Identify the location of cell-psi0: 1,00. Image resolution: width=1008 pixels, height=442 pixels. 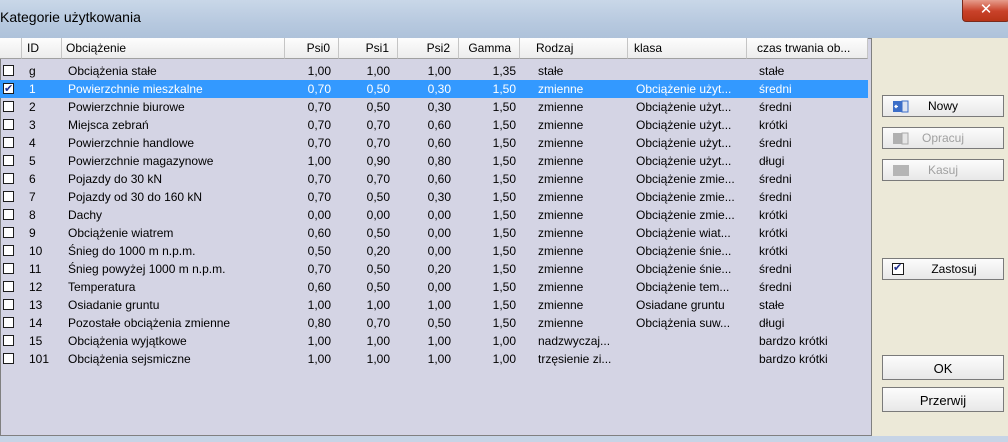
(319, 305).